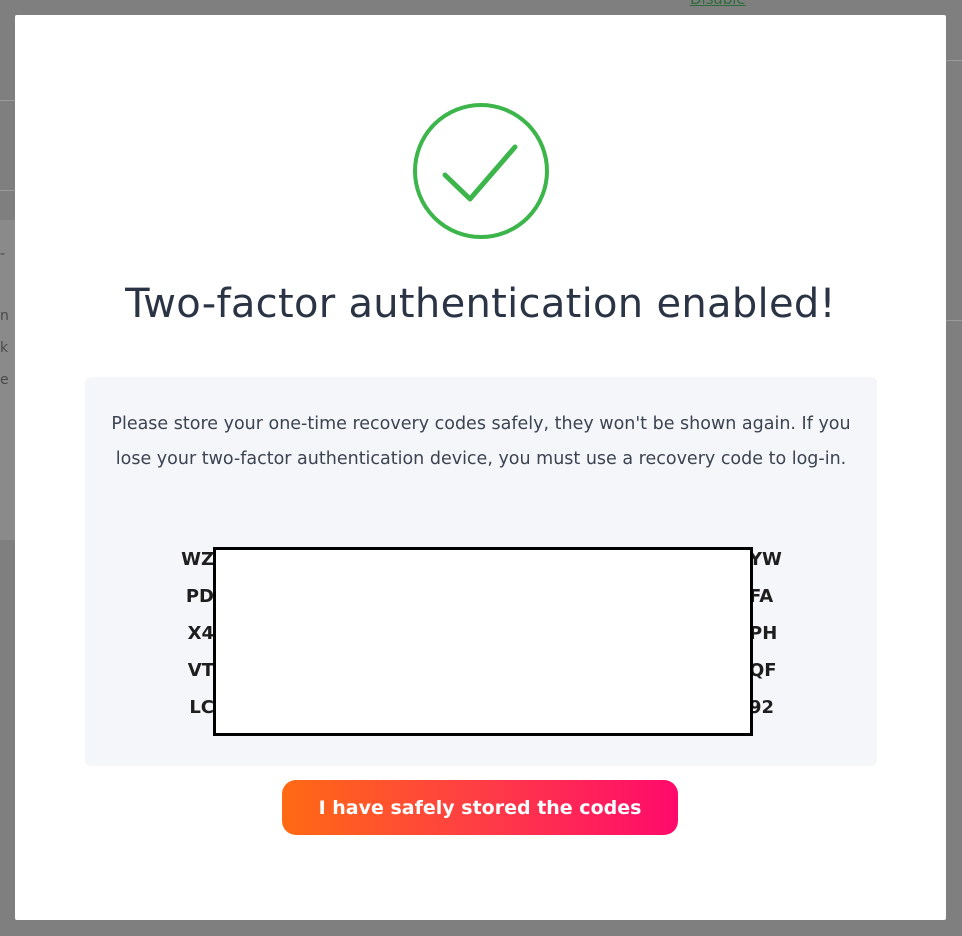 The image size is (962, 936). I want to click on codes-stored-button: I have safely stored the codes, so click(480, 807).